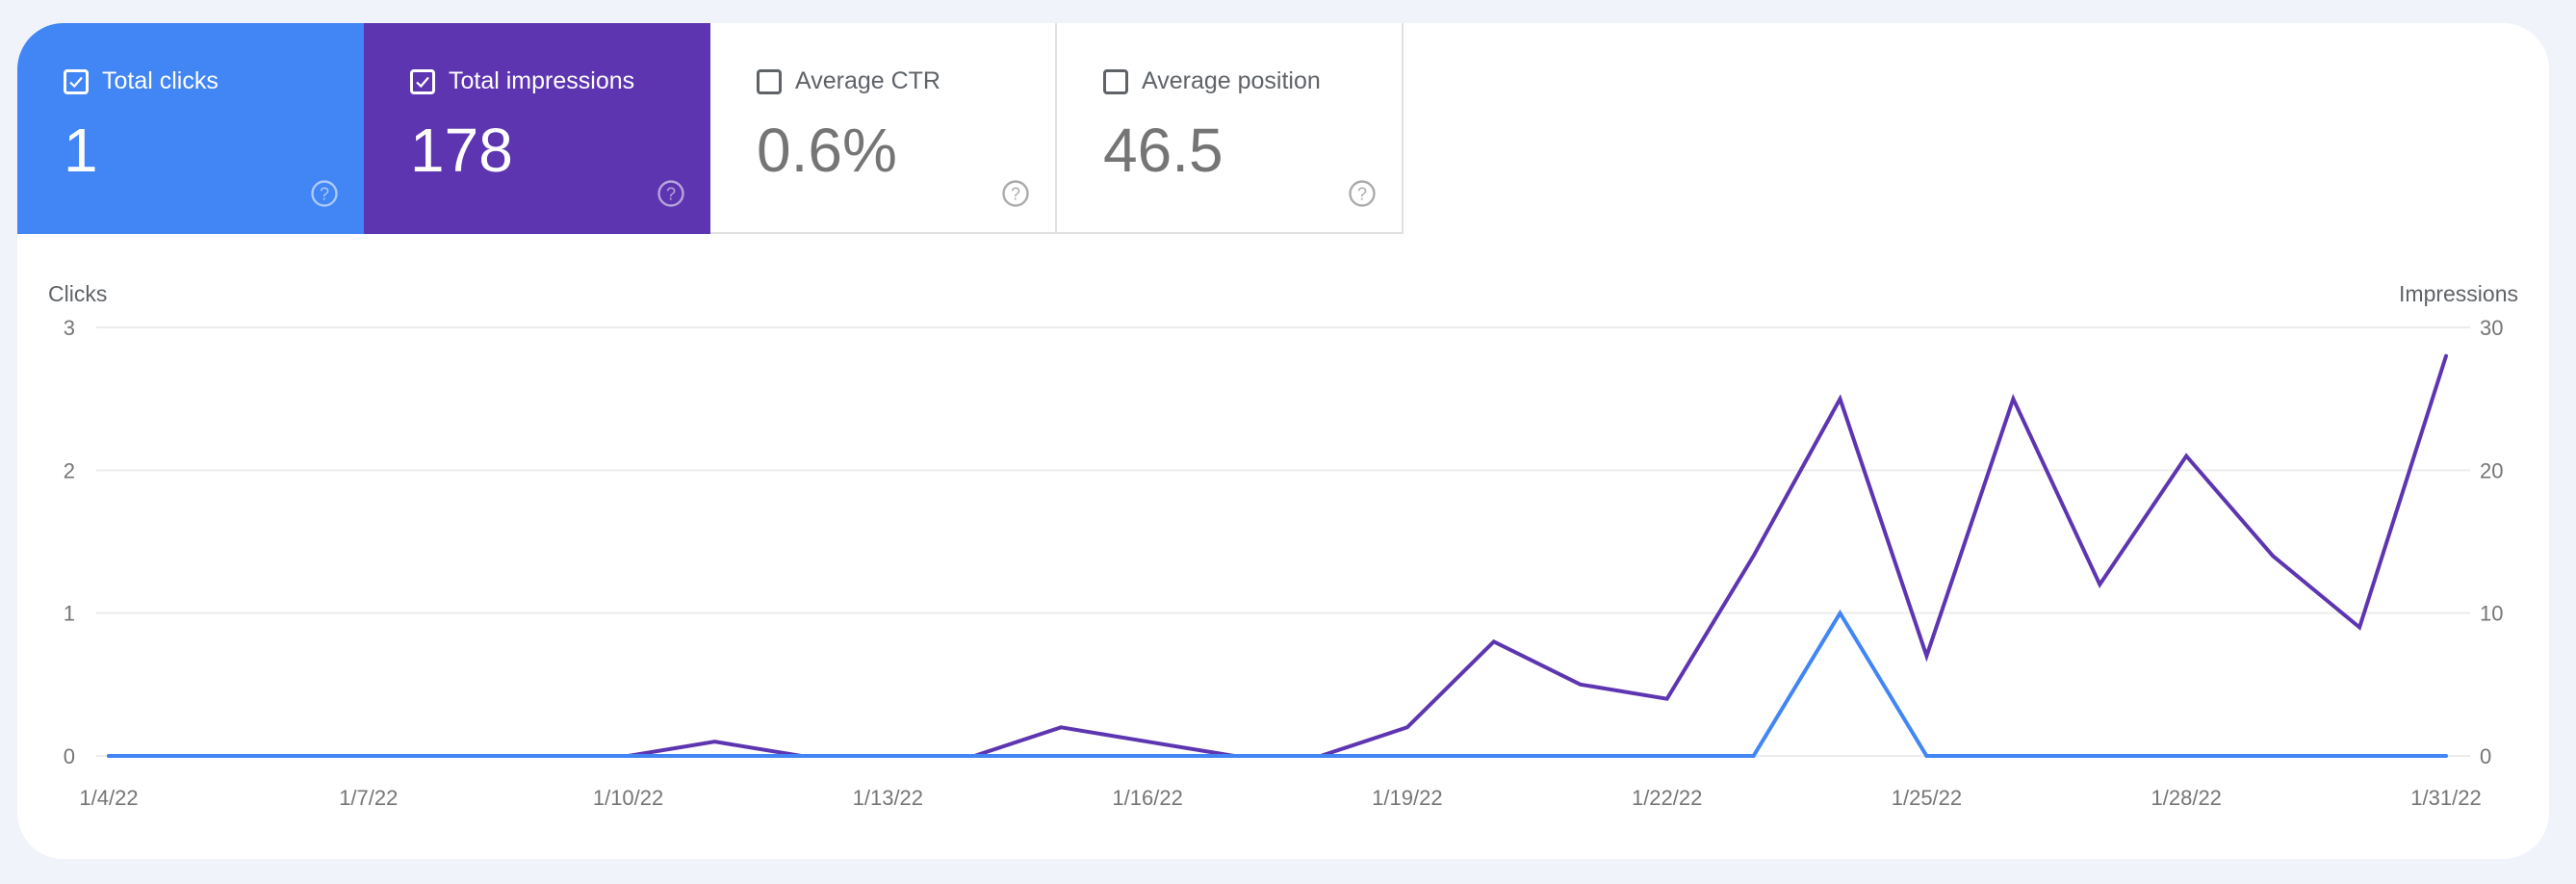 This screenshot has height=884, width=2576. What do you see at coordinates (888, 798) in the screenshot?
I see `x-tick-label: 1/13/22` at bounding box center [888, 798].